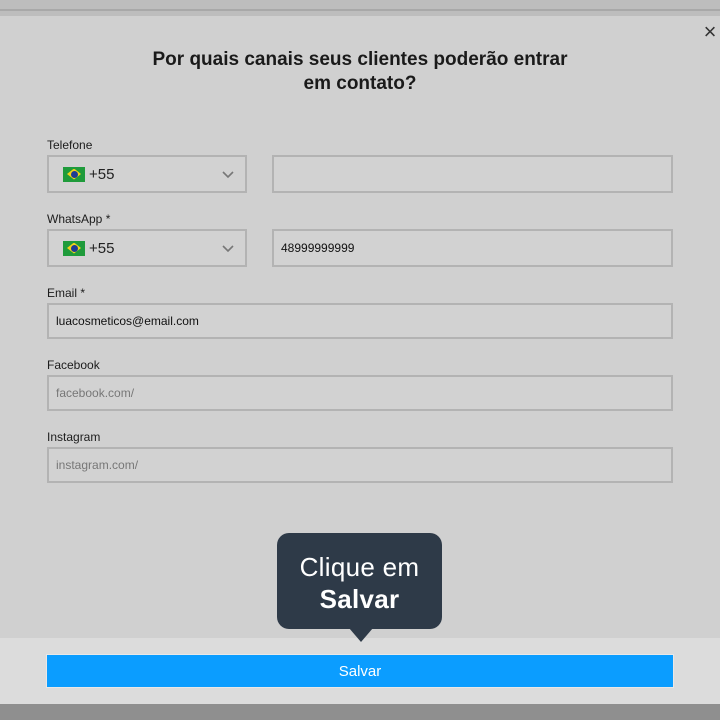  Describe the element at coordinates (360, 83) in the screenshot. I see `modal-title-line2: em contato?` at that location.